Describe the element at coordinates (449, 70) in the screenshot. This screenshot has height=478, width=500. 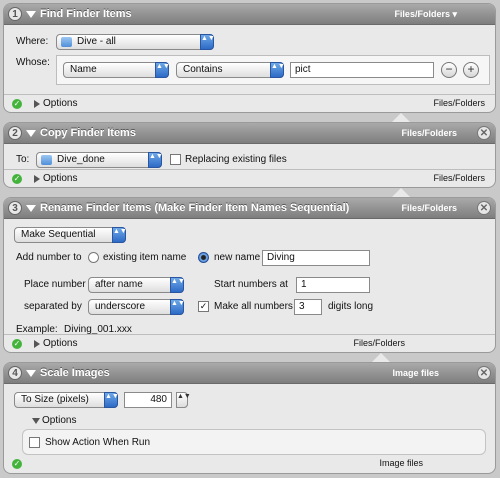
I see `remove-criteria-button: −` at that location.